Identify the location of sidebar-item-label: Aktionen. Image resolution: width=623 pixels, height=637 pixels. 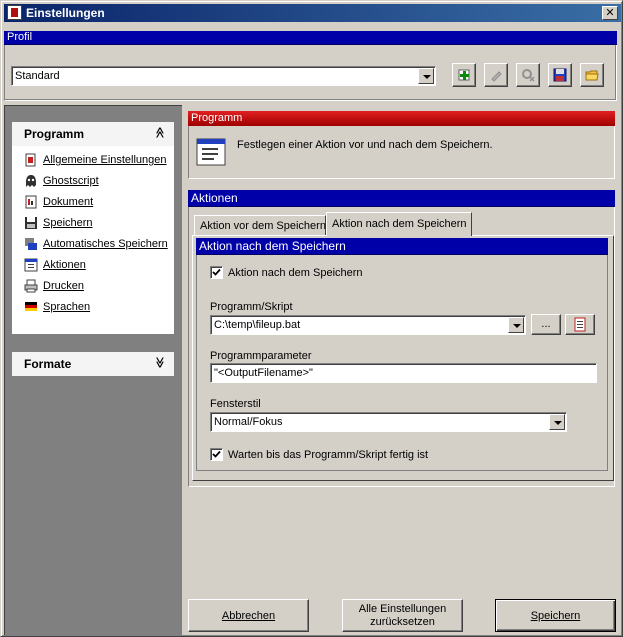
(64, 265).